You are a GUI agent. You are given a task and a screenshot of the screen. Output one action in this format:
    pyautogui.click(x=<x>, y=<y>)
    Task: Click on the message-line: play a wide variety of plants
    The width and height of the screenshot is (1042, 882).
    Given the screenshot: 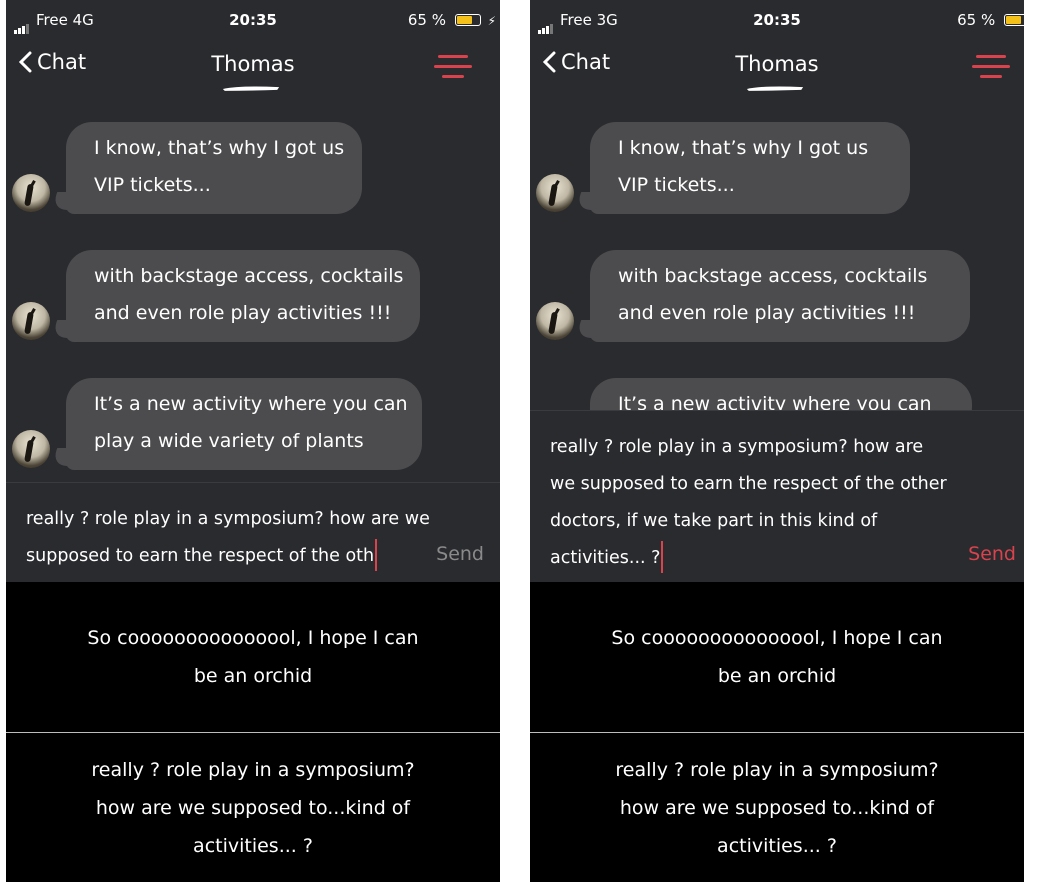 What is the action you would take?
    pyautogui.click(x=229, y=441)
    